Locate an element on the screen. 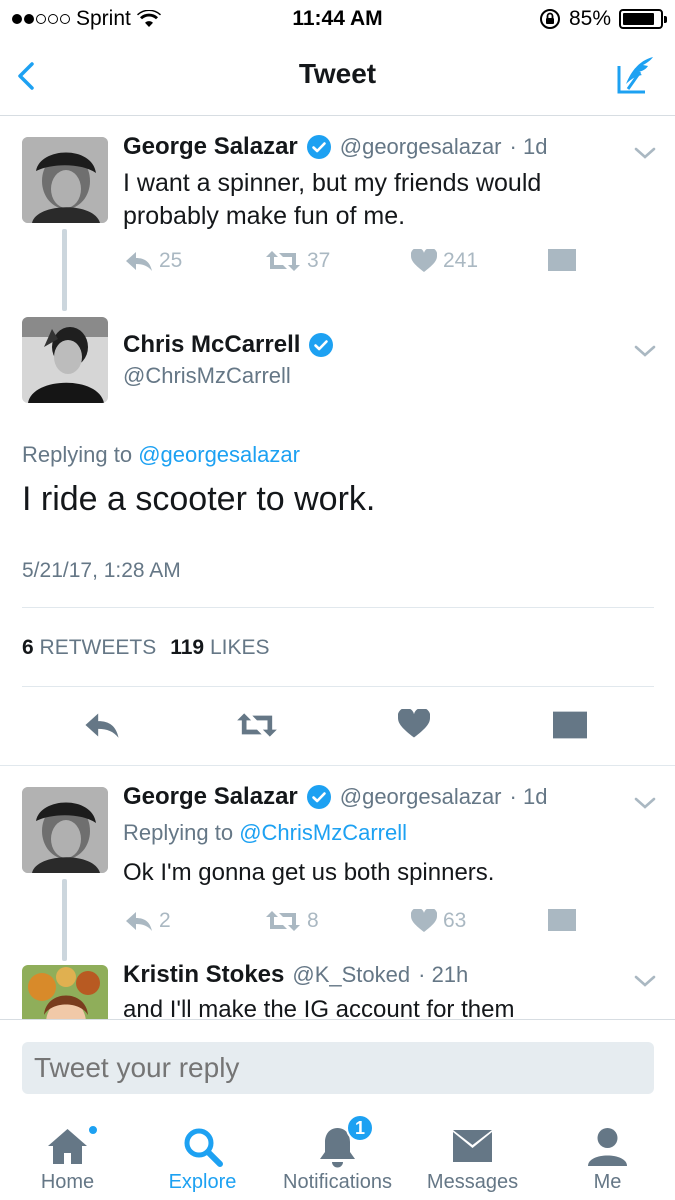 The image size is (675, 1200). tab-bar: Home Explore 1 Notifications Messages Me is located at coordinates (337, 1155).